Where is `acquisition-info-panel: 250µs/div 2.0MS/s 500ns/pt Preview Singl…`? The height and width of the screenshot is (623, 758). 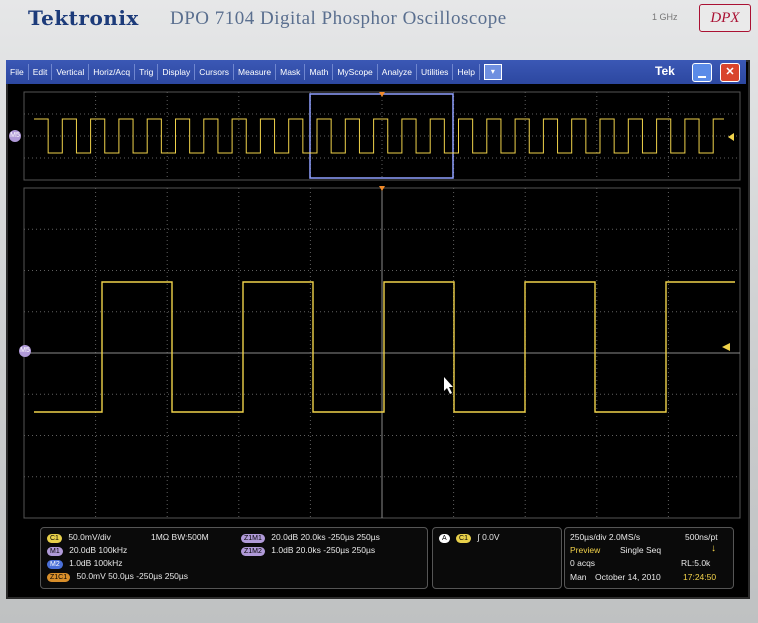 acquisition-info-panel: 250µs/div 2.0MS/s 500ns/pt Preview Singl… is located at coordinates (649, 558).